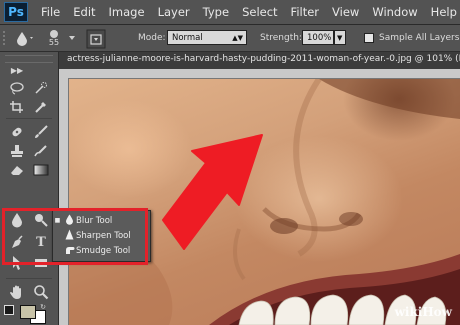  What do you see at coordinates (16, 12) in the screenshot?
I see `photoshop-logo: Ps` at bounding box center [16, 12].